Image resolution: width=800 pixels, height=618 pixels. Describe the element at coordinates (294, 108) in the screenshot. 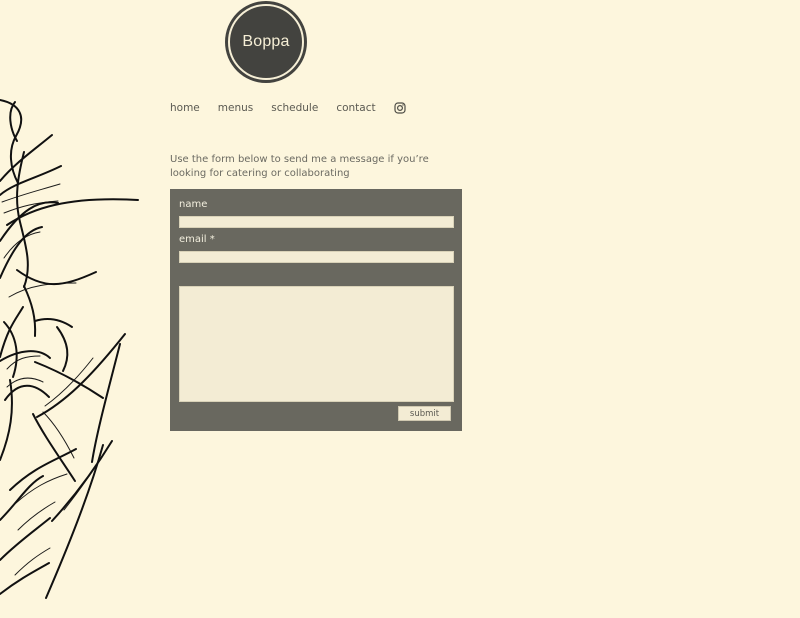

I see `nav-schedule: schedule` at that location.